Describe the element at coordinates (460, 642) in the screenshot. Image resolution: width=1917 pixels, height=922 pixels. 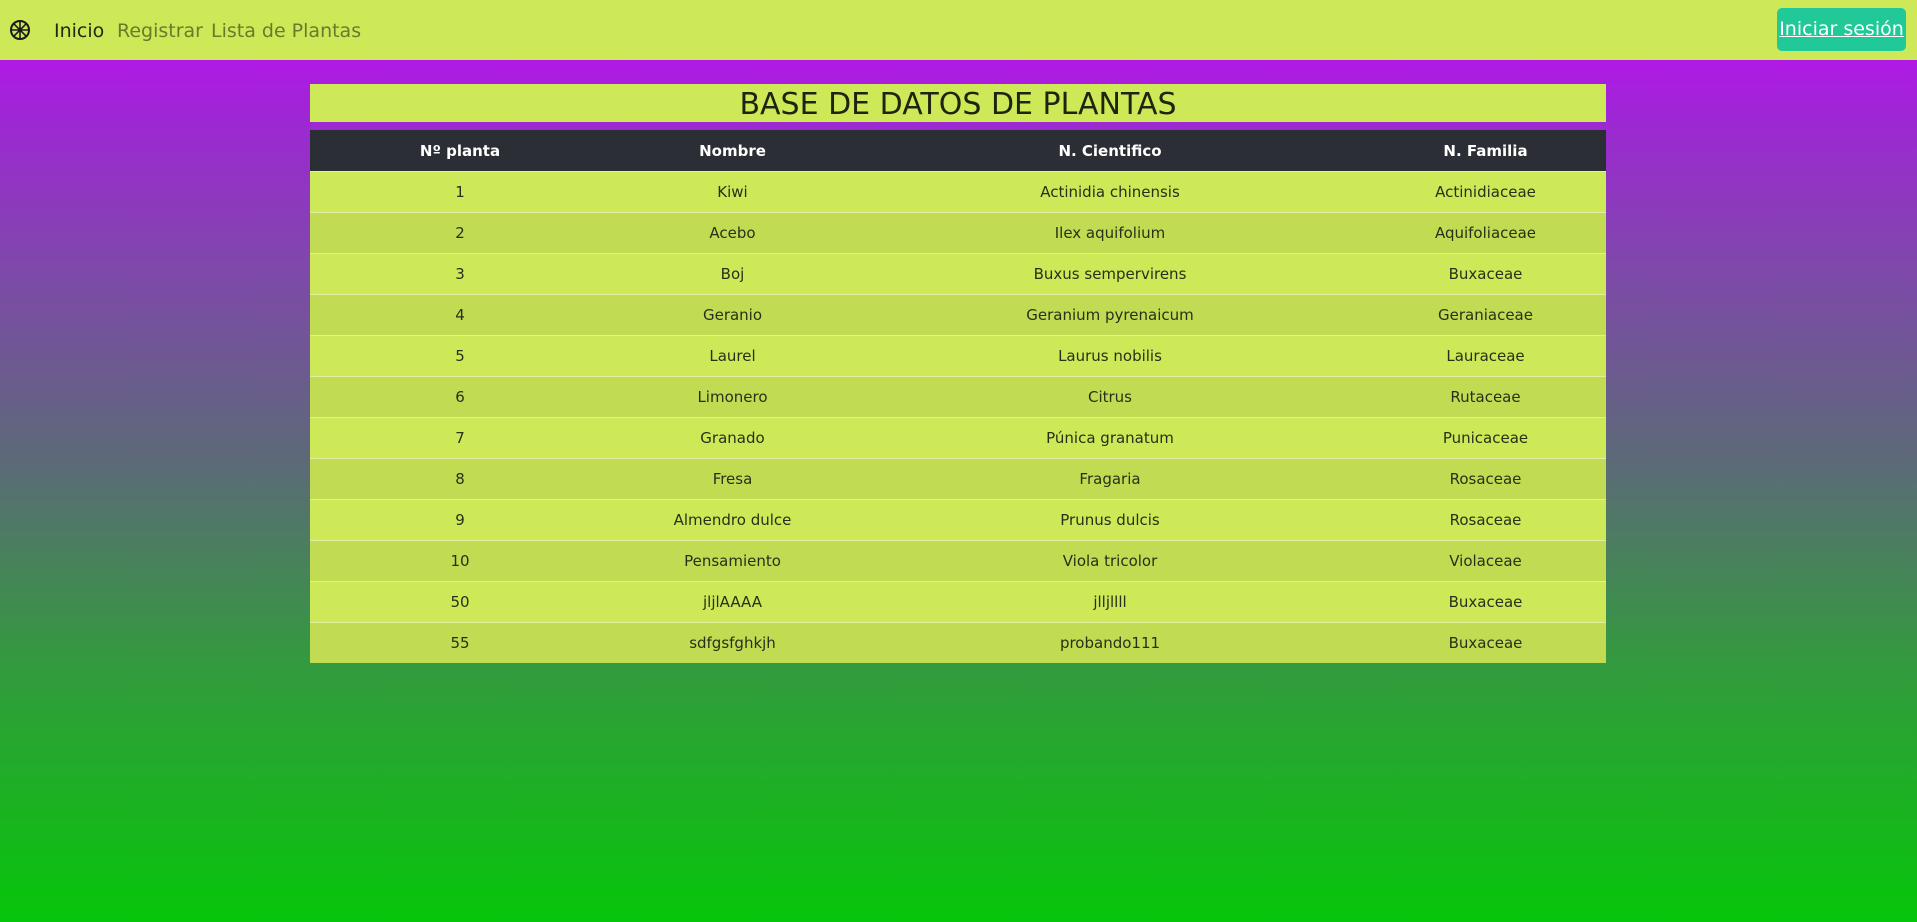
I see `cell-numero: 55` at that location.